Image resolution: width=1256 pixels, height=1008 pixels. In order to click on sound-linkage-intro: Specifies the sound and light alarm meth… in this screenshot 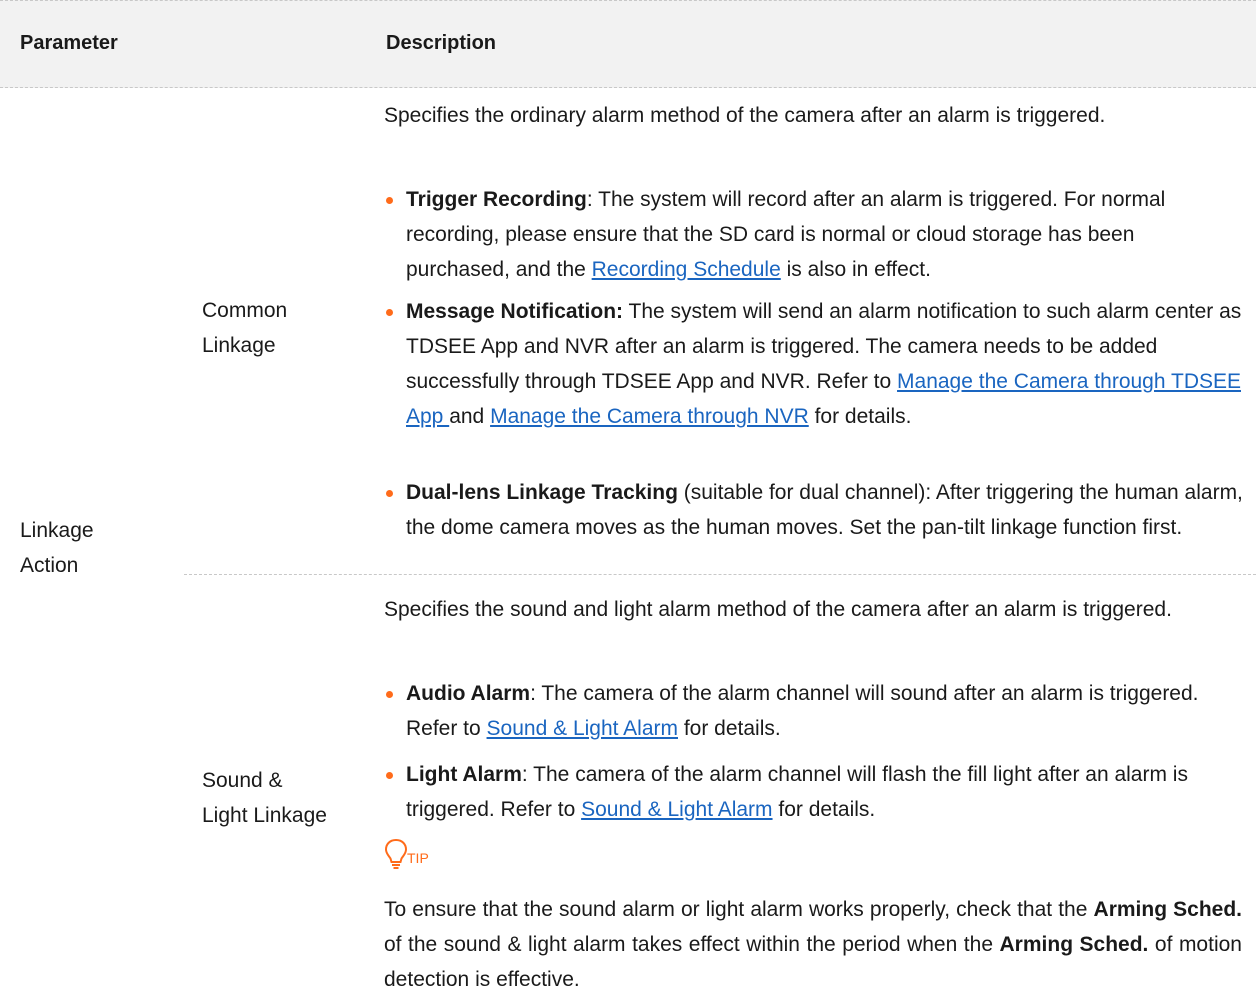, I will do `click(778, 609)`.